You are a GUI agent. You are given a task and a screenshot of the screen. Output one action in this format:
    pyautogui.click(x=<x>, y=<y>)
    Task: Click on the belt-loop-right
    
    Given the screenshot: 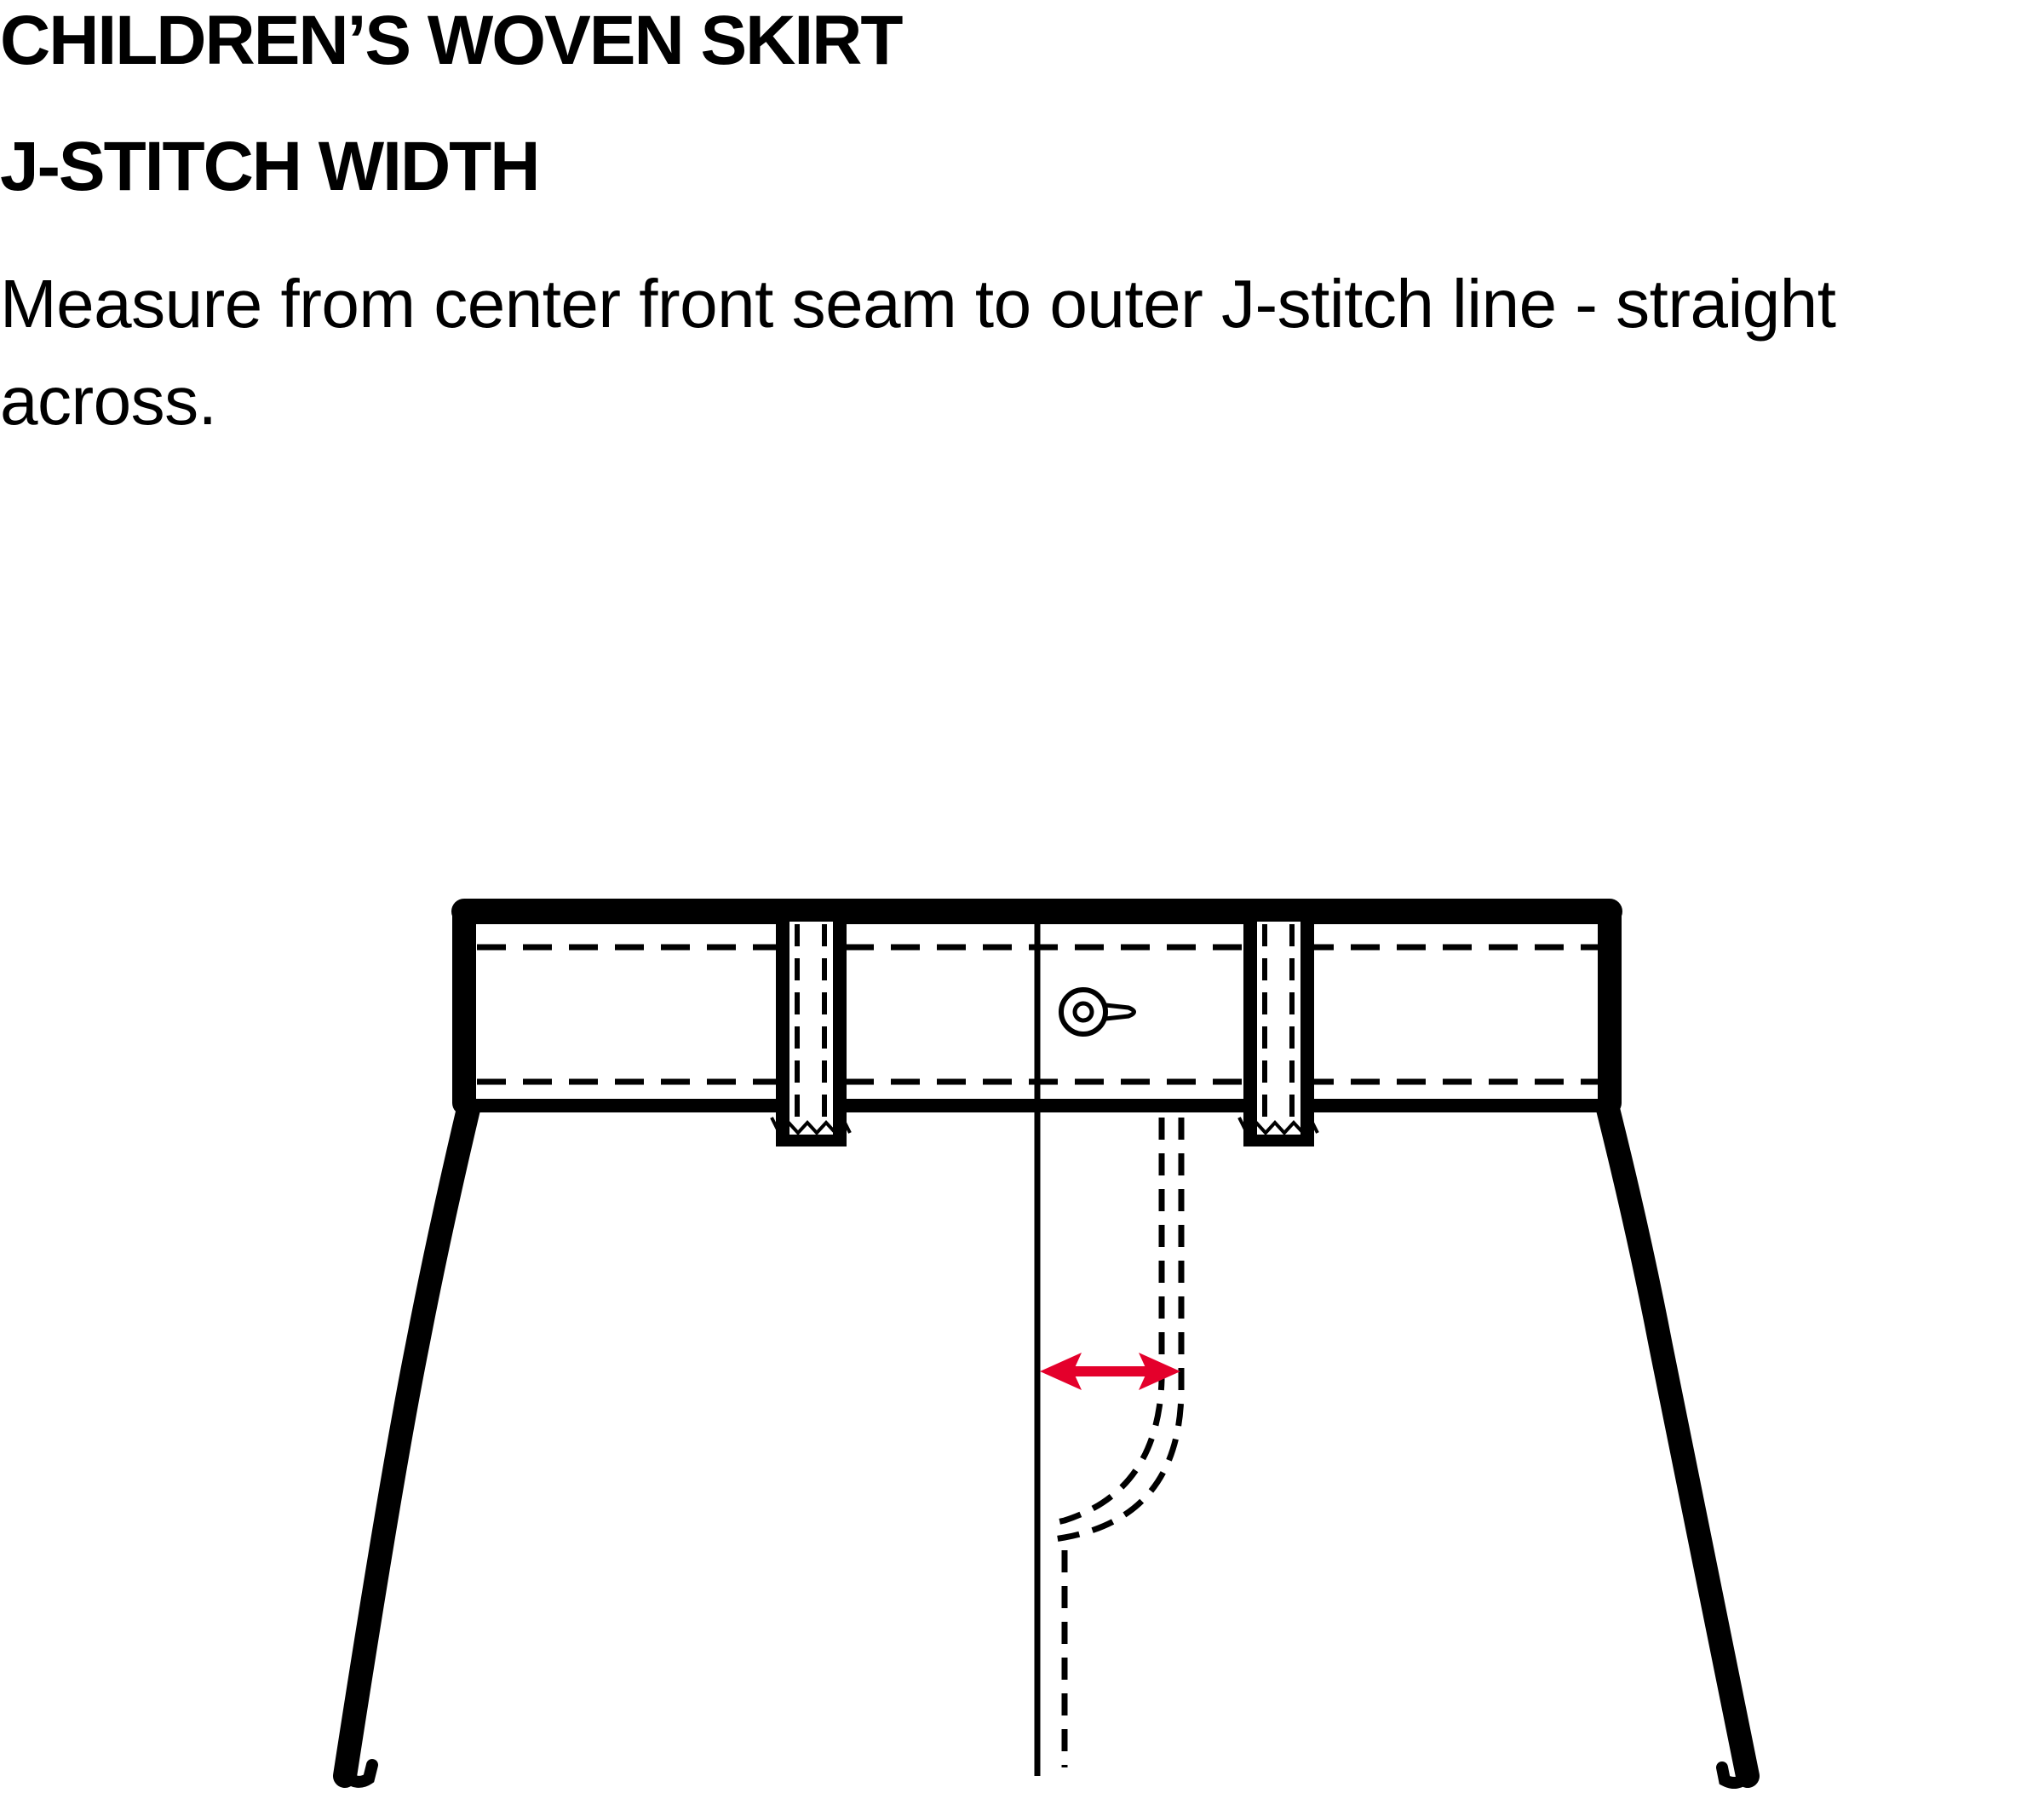 What is the action you would take?
    pyautogui.click(x=1278, y=1034)
    